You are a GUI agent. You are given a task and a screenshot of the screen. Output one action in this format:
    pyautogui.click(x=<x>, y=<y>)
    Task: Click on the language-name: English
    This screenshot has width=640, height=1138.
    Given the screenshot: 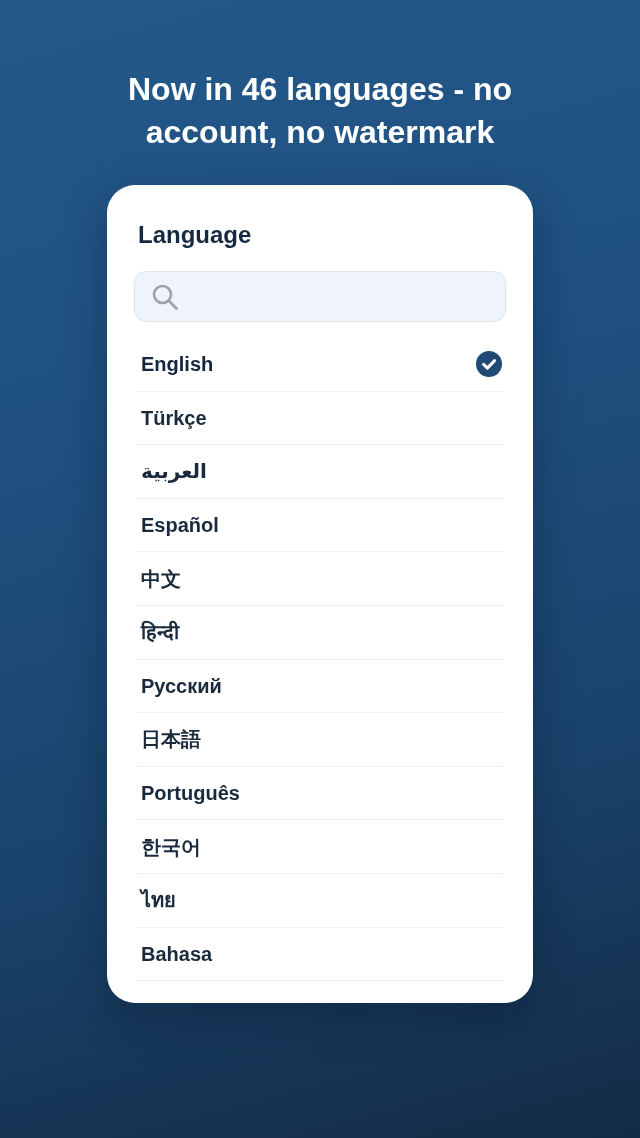 What is the action you would take?
    pyautogui.click(x=177, y=365)
    